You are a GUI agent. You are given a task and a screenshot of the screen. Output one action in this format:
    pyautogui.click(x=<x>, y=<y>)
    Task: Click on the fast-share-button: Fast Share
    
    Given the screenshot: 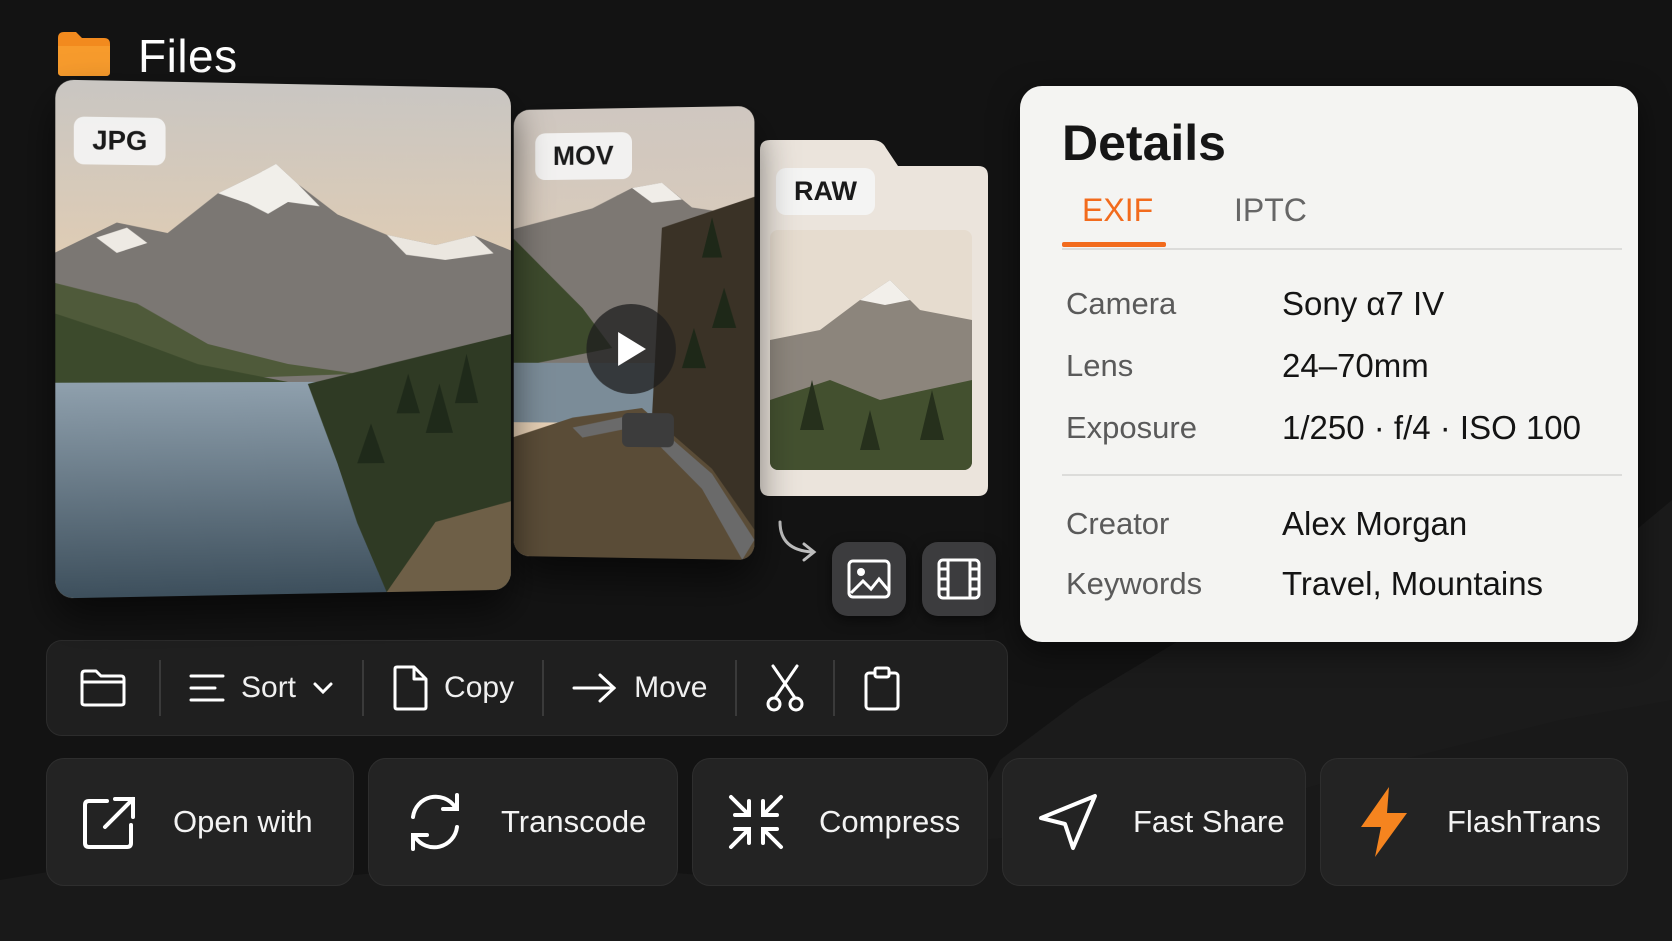 What is the action you would take?
    pyautogui.click(x=1154, y=822)
    